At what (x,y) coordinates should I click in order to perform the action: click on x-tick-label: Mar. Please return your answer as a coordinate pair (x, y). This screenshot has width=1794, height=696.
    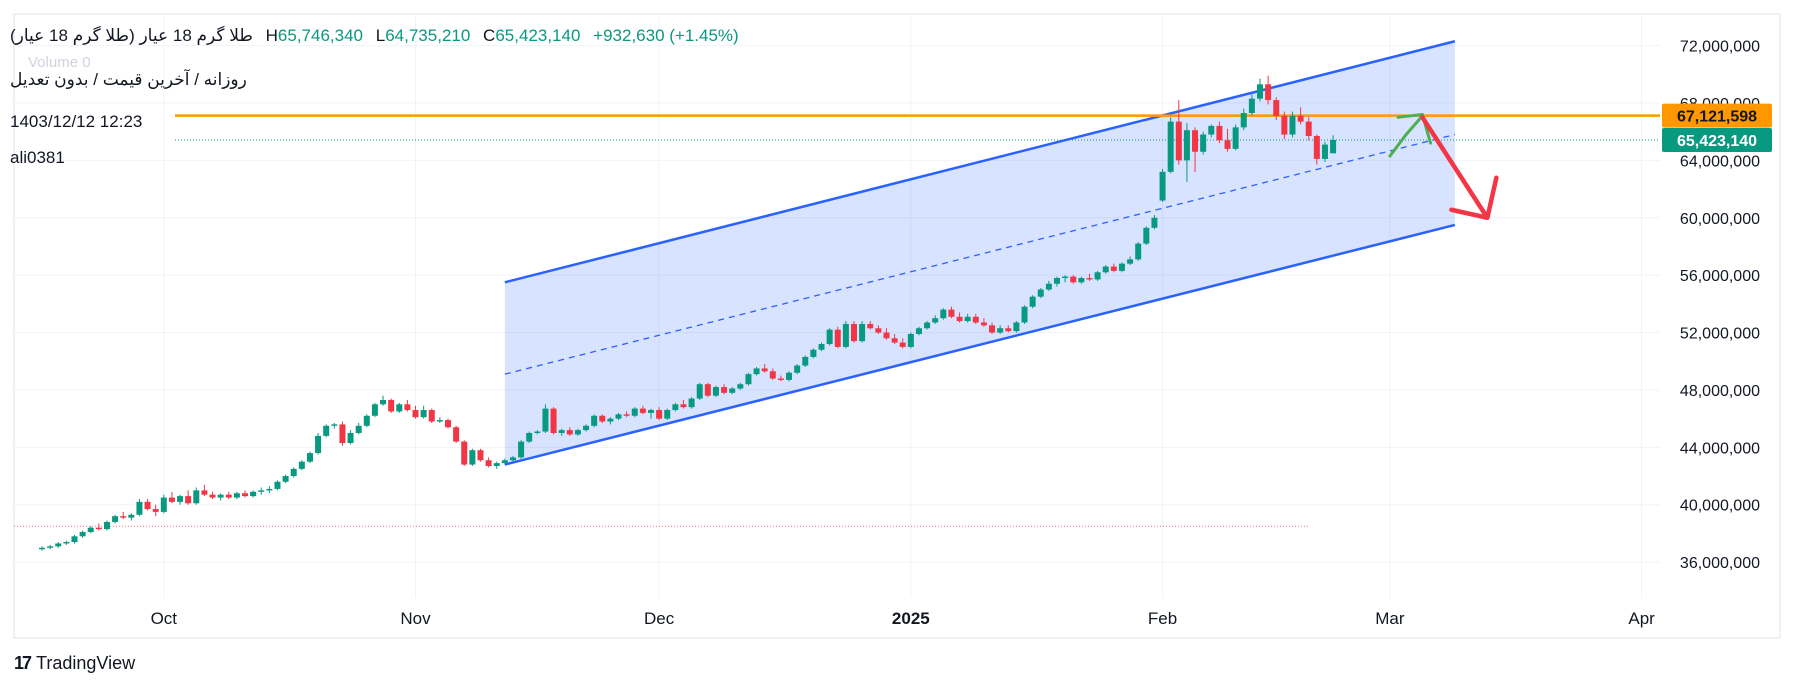
    Looking at the image, I should click on (1390, 618).